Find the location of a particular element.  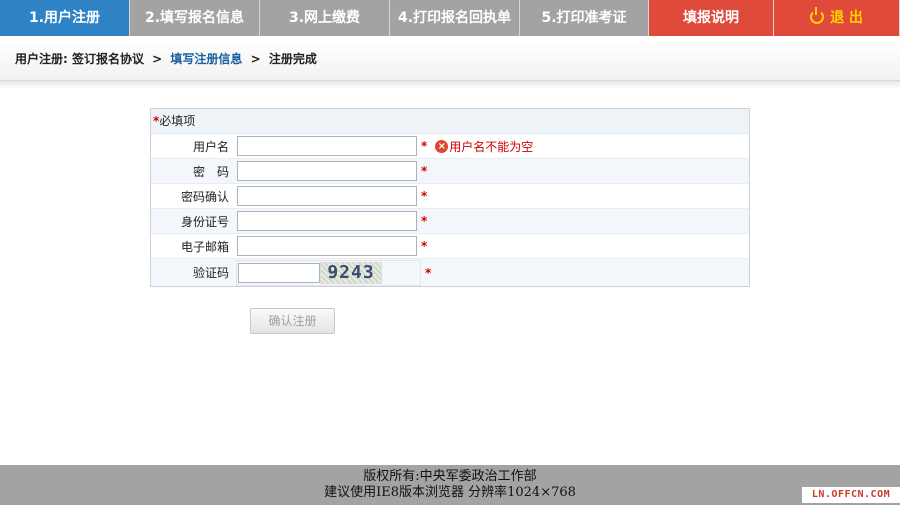

captcha-input is located at coordinates (279, 272).